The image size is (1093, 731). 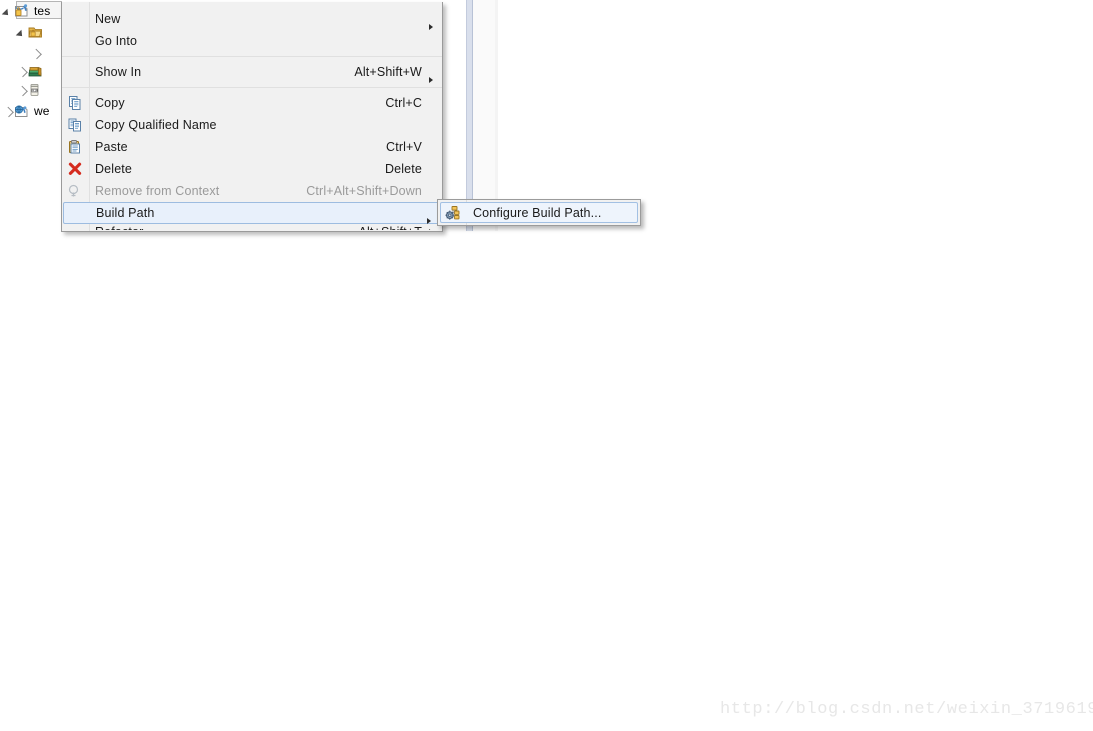 I want to click on tree-item-package, so click(x=31, y=53).